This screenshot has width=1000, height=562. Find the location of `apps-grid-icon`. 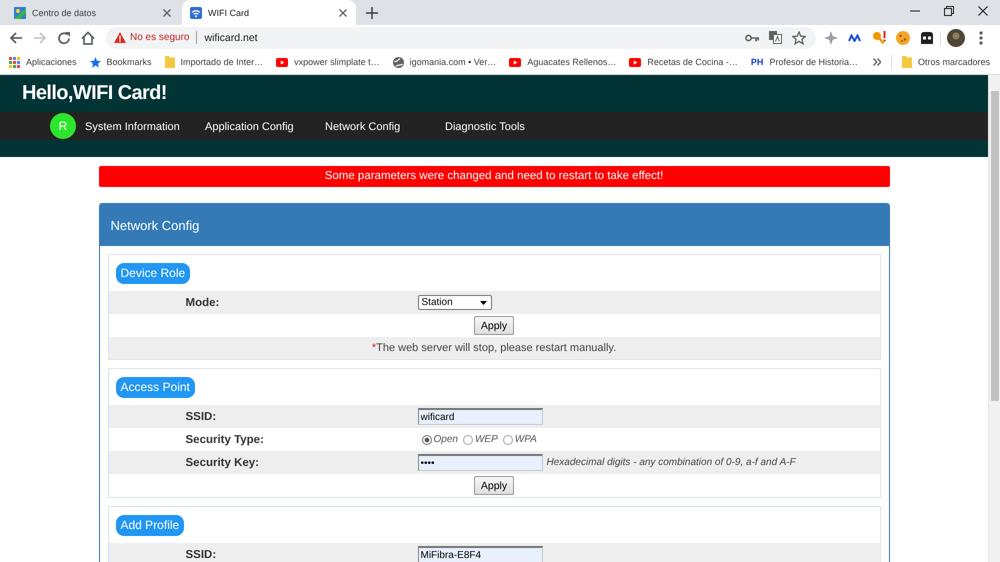

apps-grid-icon is located at coordinates (14, 62).